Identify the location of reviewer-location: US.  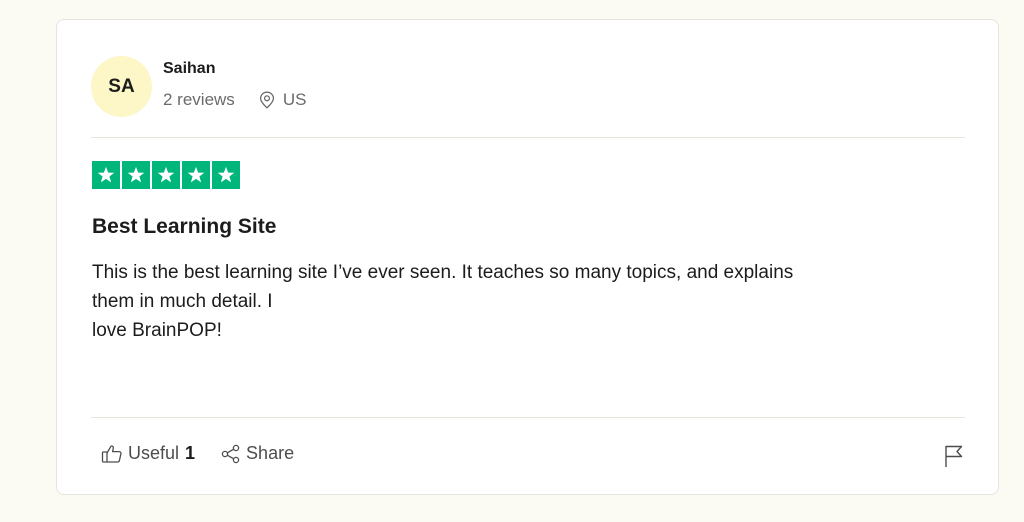
(283, 100).